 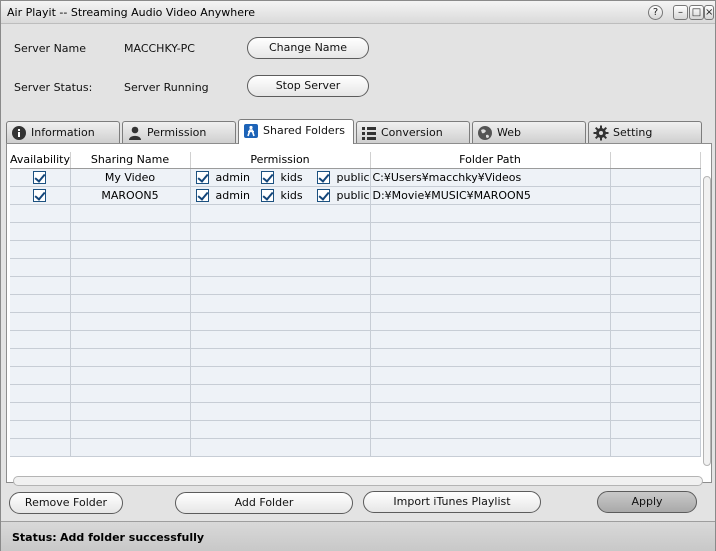 I want to click on tab-label: Permission, so click(x=177, y=132).